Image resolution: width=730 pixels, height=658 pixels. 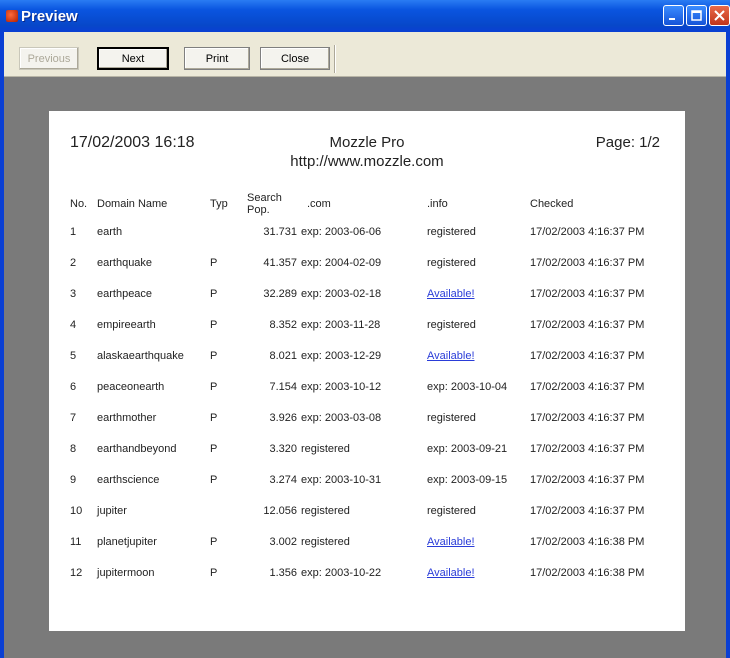 What do you see at coordinates (73, 355) in the screenshot?
I see `row-number: 5` at bounding box center [73, 355].